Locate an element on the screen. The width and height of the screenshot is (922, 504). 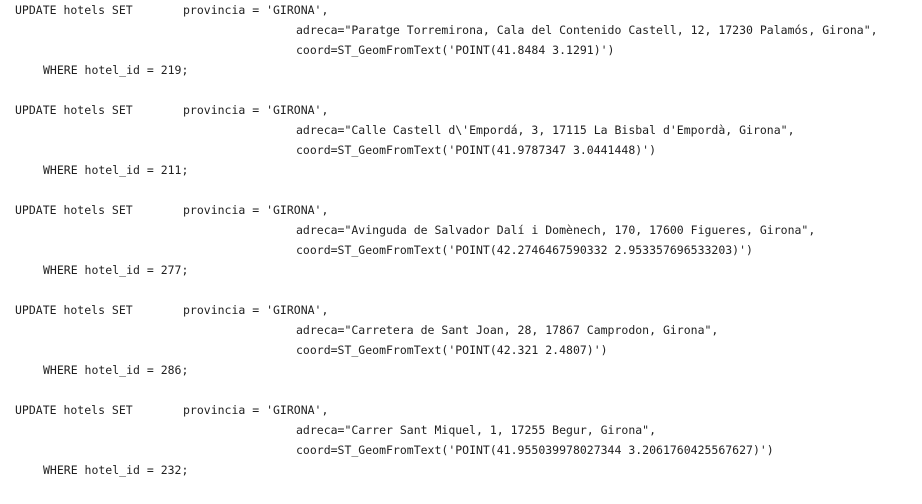
sql-where-clause: WHERE hotel_id = 286; is located at coordinates (116, 370).